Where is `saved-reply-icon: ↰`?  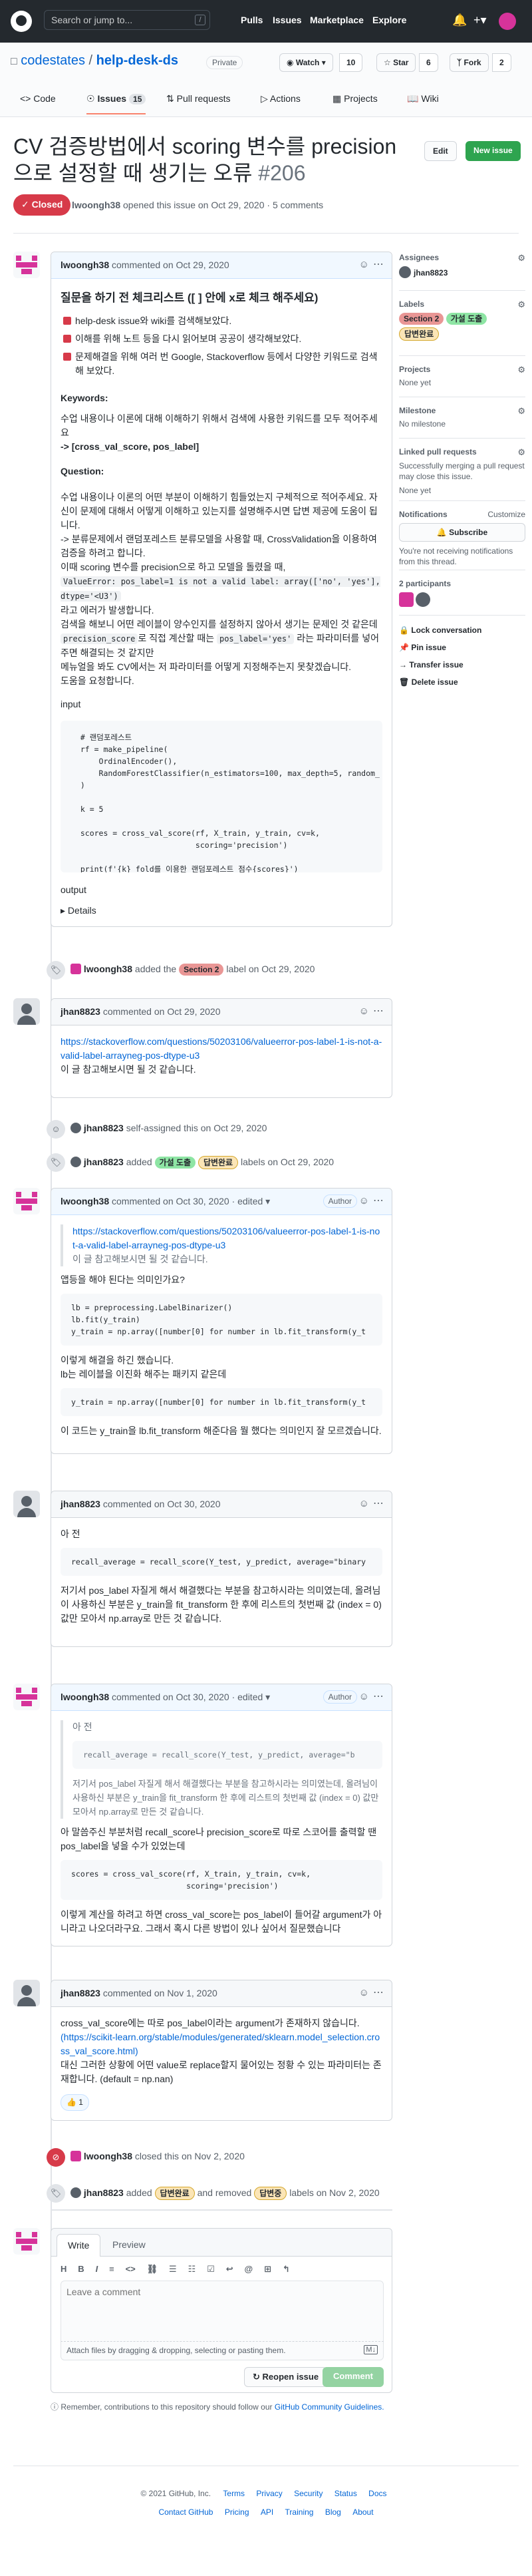 saved-reply-icon: ↰ is located at coordinates (286, 2269).